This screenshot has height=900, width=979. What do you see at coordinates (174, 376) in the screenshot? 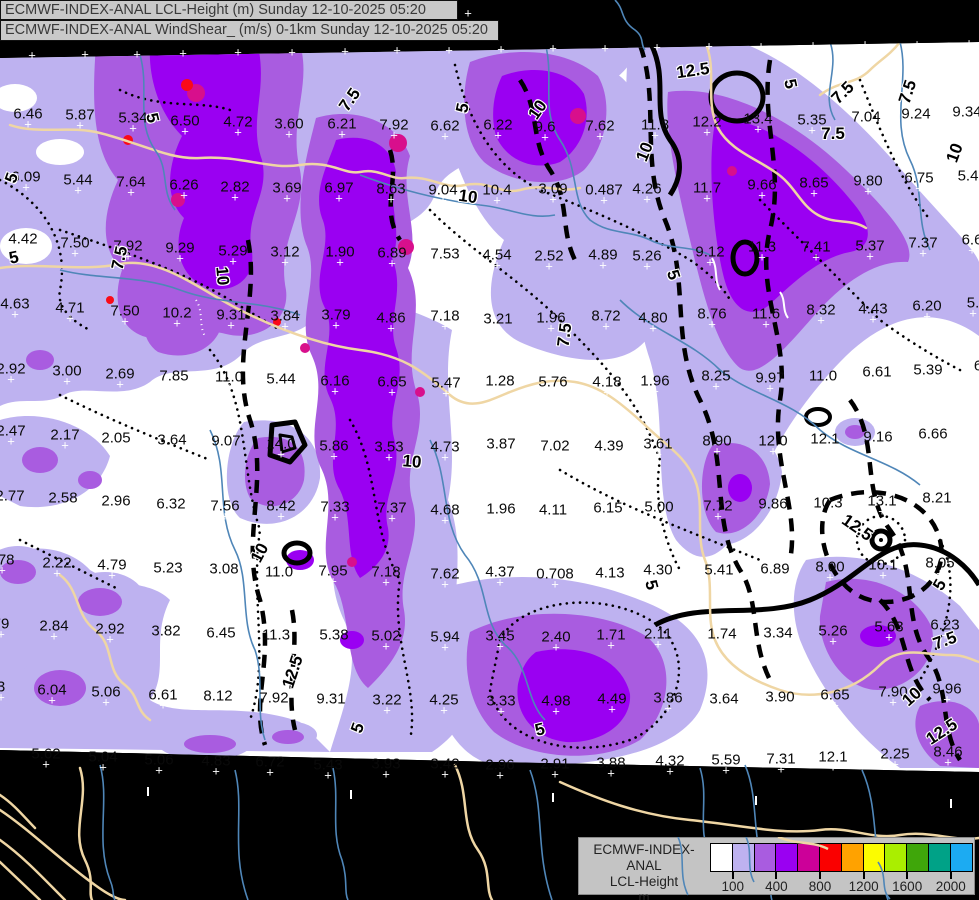
I see `station-value: 7.85` at bounding box center [174, 376].